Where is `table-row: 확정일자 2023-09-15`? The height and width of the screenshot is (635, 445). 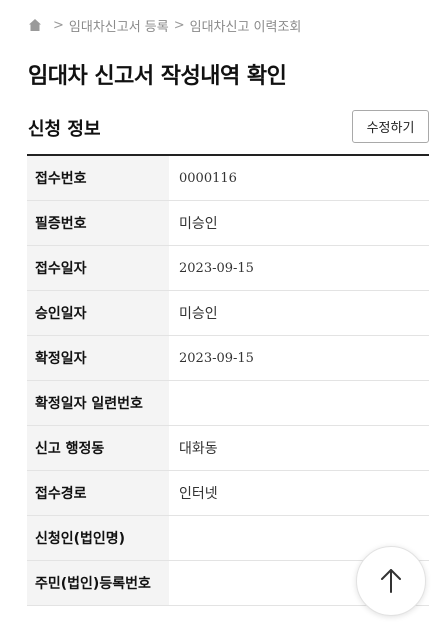 table-row: 확정일자 2023-09-15 is located at coordinates (228, 358).